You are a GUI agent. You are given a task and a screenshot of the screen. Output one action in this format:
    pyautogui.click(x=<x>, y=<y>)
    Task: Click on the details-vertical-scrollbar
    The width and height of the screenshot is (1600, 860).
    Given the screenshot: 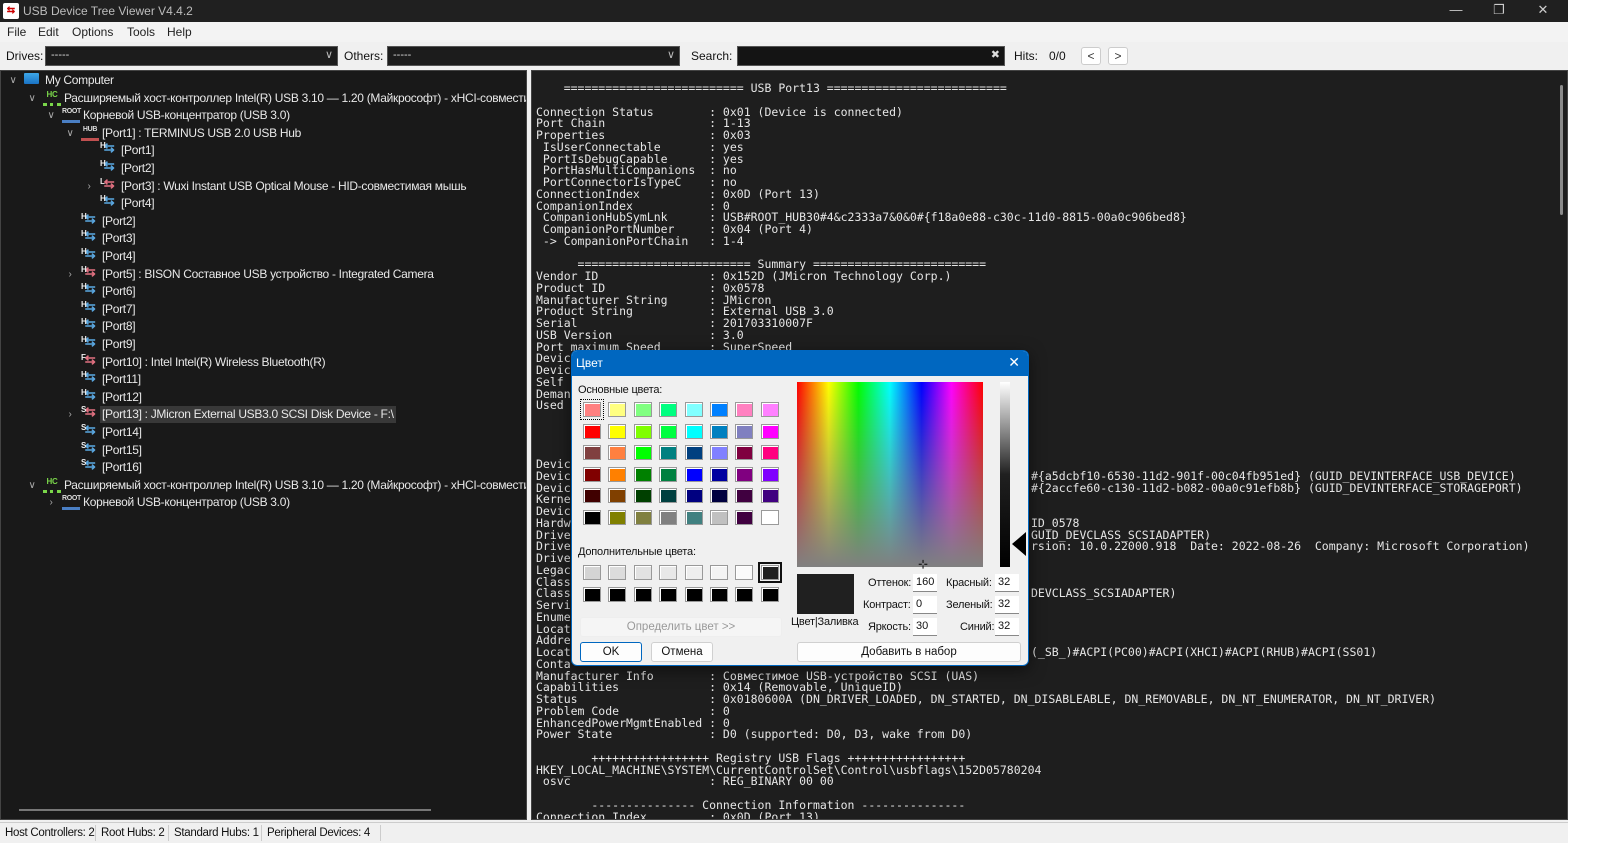 What is the action you would take?
    pyautogui.click(x=1561, y=150)
    